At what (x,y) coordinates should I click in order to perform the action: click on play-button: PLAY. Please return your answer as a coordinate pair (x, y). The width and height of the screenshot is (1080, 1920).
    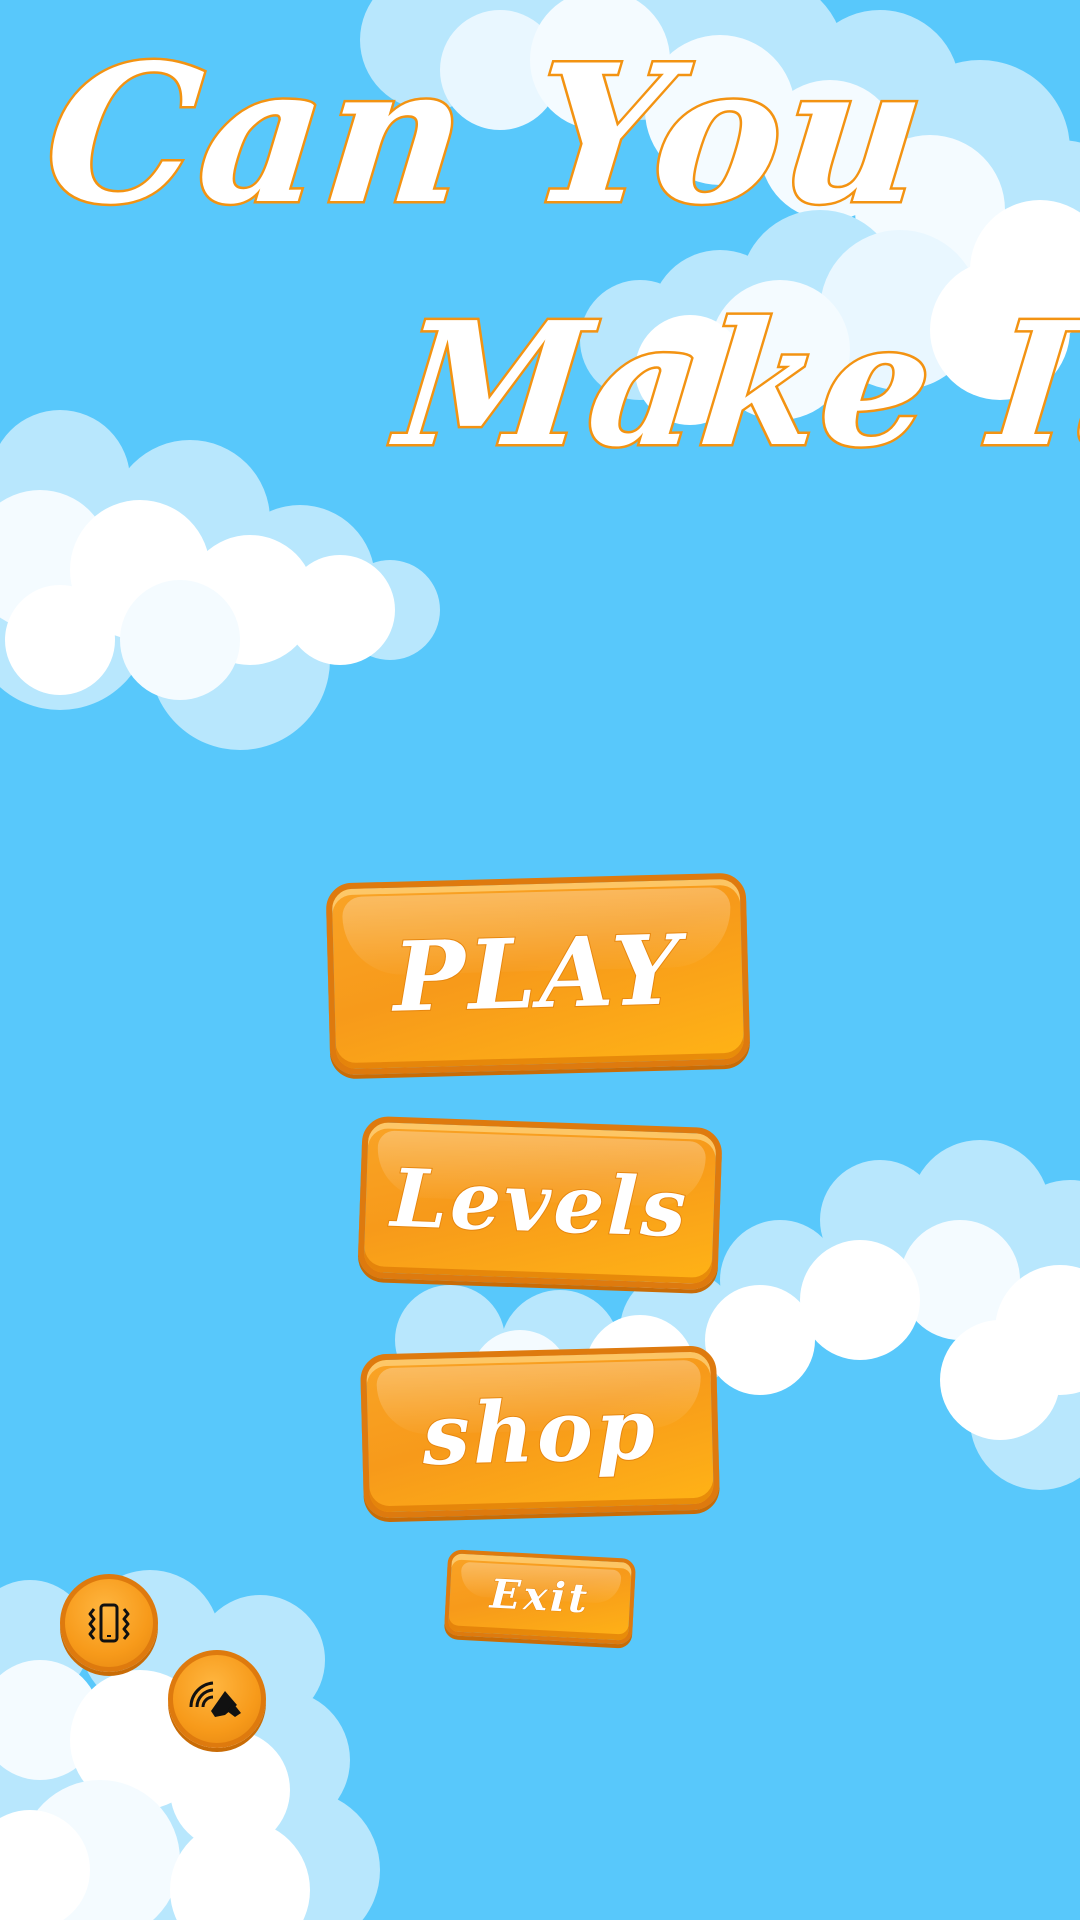
    Looking at the image, I should click on (538, 974).